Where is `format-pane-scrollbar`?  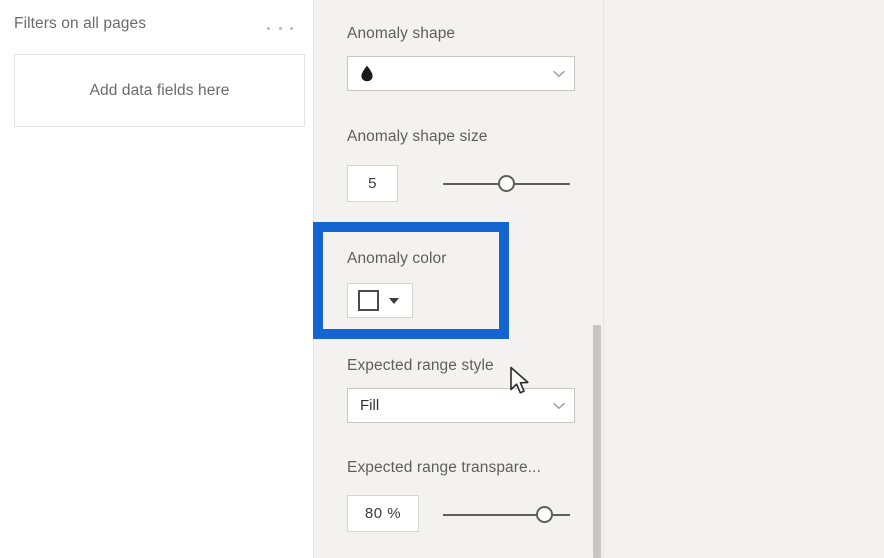 format-pane-scrollbar is located at coordinates (597, 279).